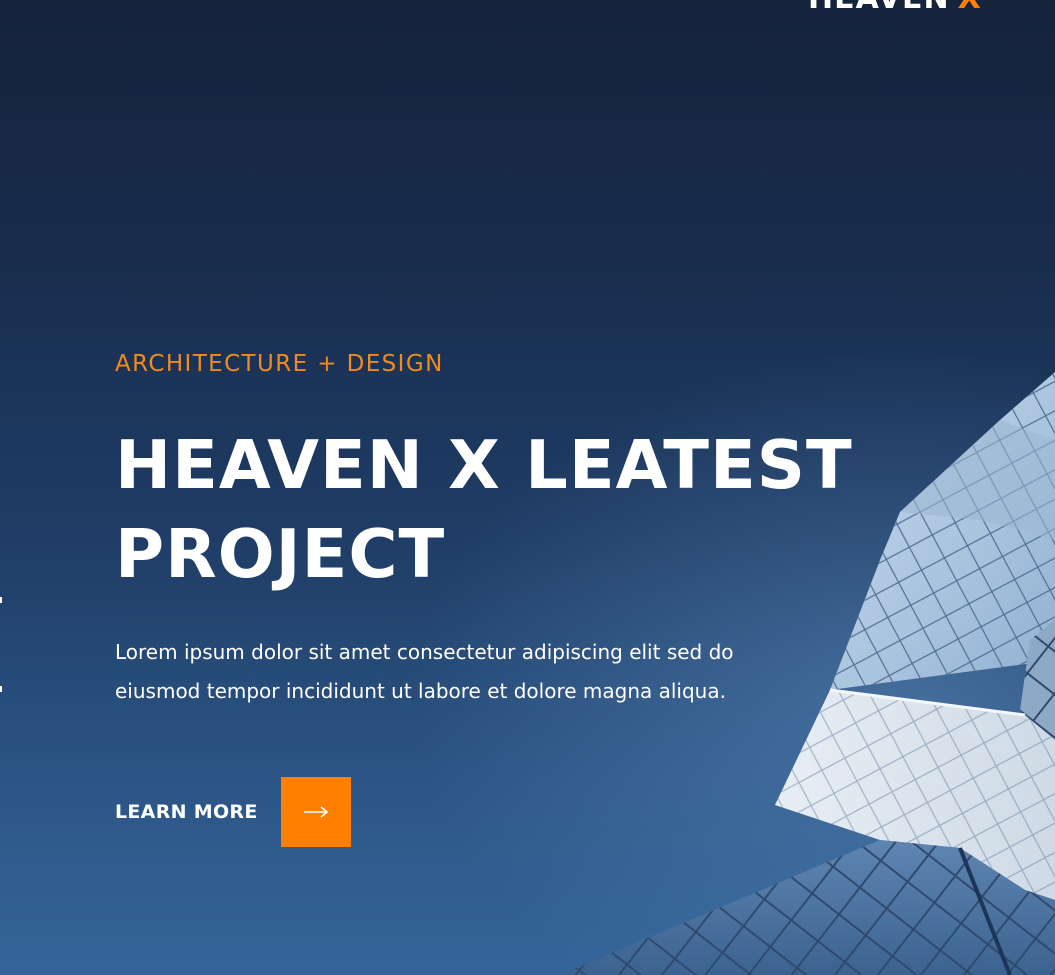  What do you see at coordinates (475, 812) in the screenshot?
I see `hero-cta: LEARN MORE` at bounding box center [475, 812].